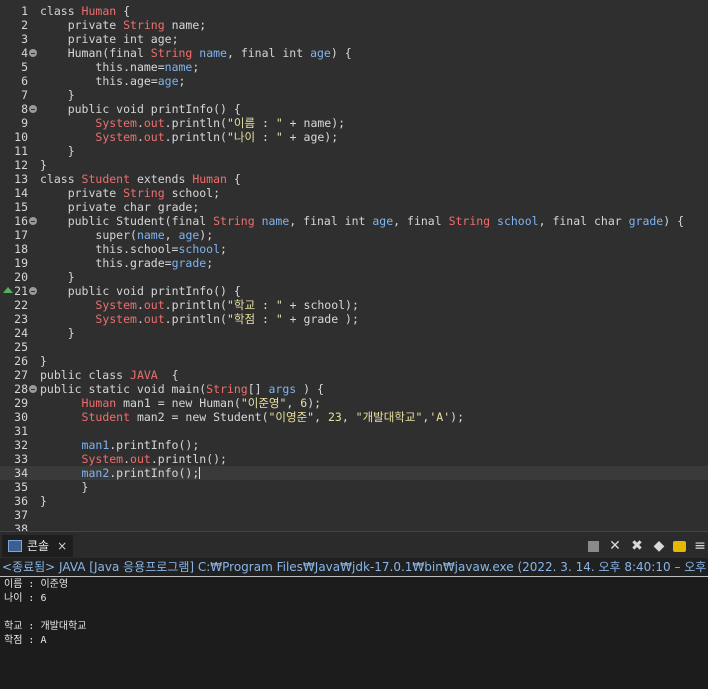 The width and height of the screenshot is (708, 689). What do you see at coordinates (43, 165) in the screenshot?
I see `code-text: }` at bounding box center [43, 165].